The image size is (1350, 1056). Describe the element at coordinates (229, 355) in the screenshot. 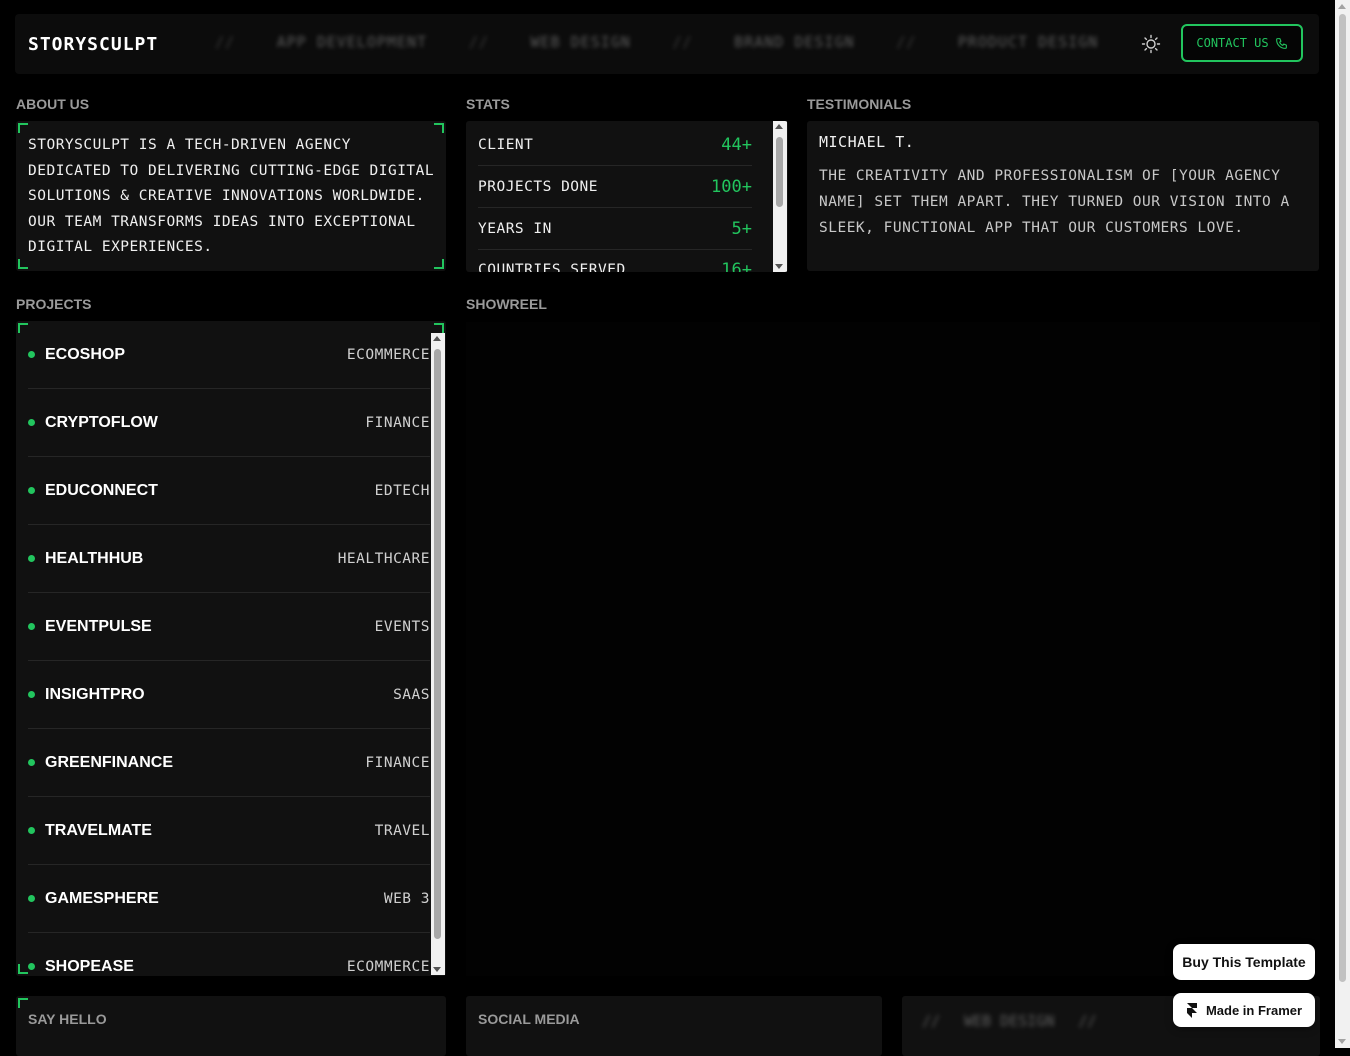

I see `project-item: ECOSHOP ECOMMERCE` at that location.